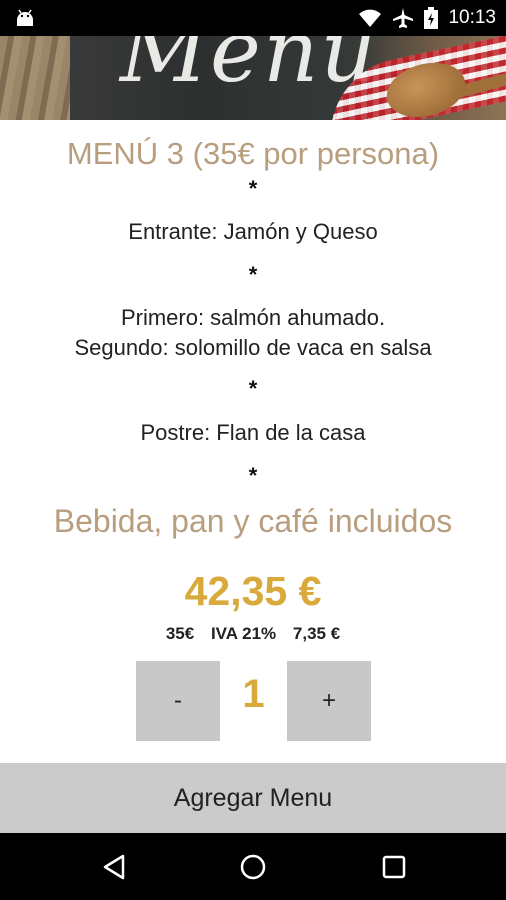 This screenshot has width=506, height=900. I want to click on navigation-bar, so click(253, 866).